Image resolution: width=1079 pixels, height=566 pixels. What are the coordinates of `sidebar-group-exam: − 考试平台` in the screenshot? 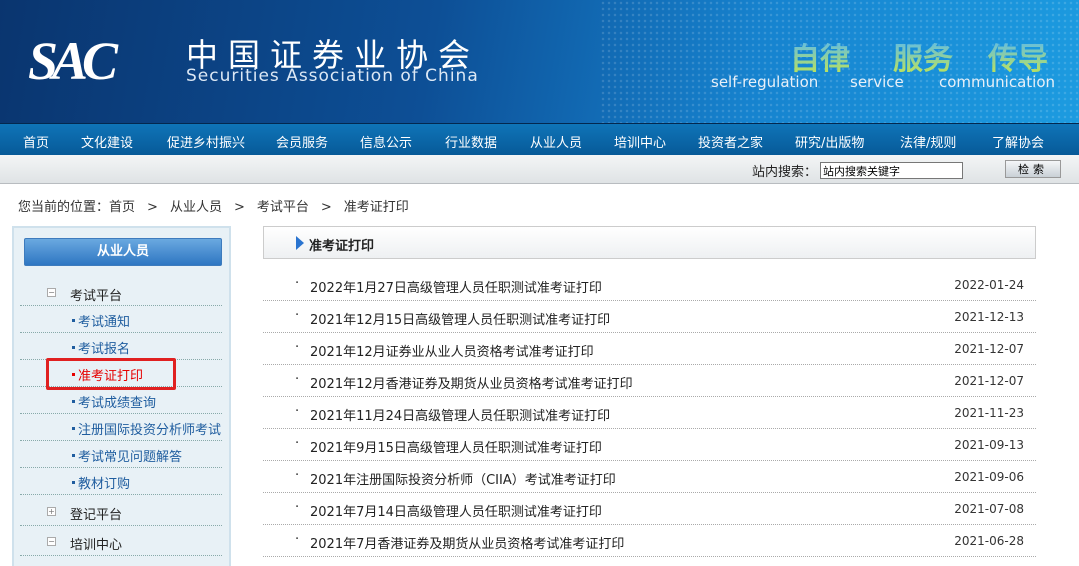 It's located at (121, 292).